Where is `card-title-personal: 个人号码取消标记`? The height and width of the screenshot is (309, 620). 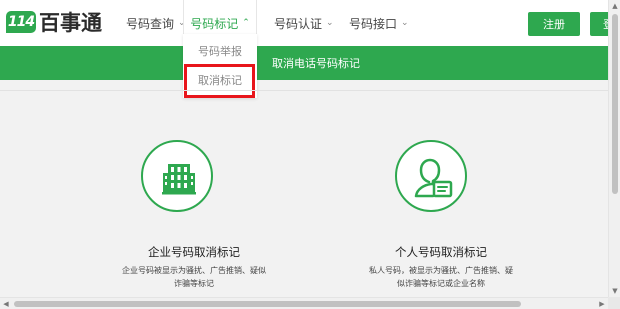 card-title-personal: 个人号码取消标记 is located at coordinates (441, 252).